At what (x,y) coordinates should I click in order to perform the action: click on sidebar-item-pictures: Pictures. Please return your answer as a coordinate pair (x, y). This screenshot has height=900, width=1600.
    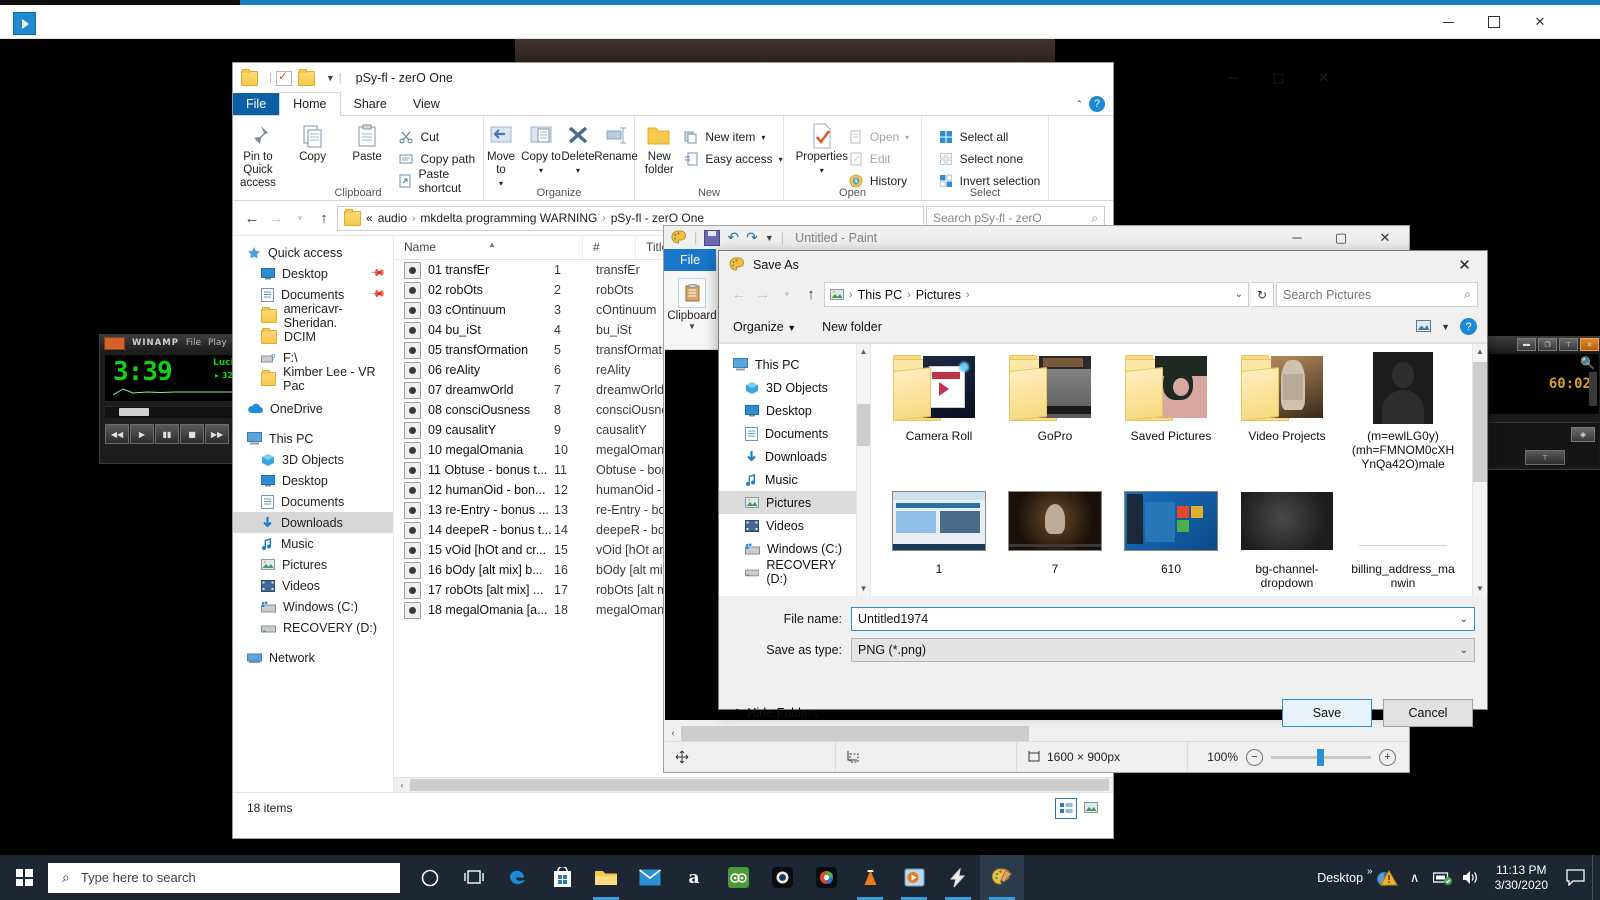
    Looking at the image, I should click on (313, 564).